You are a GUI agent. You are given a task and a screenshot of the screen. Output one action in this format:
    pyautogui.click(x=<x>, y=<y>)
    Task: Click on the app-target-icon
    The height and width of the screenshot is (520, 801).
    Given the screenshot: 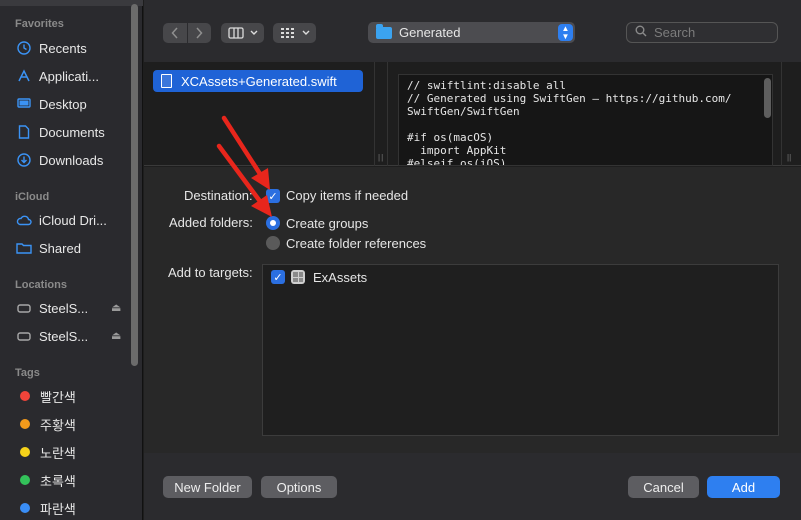 What is the action you would take?
    pyautogui.click(x=298, y=277)
    